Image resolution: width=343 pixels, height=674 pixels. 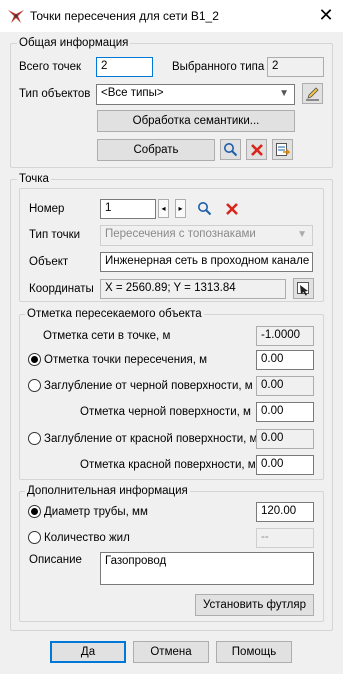 I want to click on point-type-select: Пересечения с топознаками ▼, so click(x=206, y=235).